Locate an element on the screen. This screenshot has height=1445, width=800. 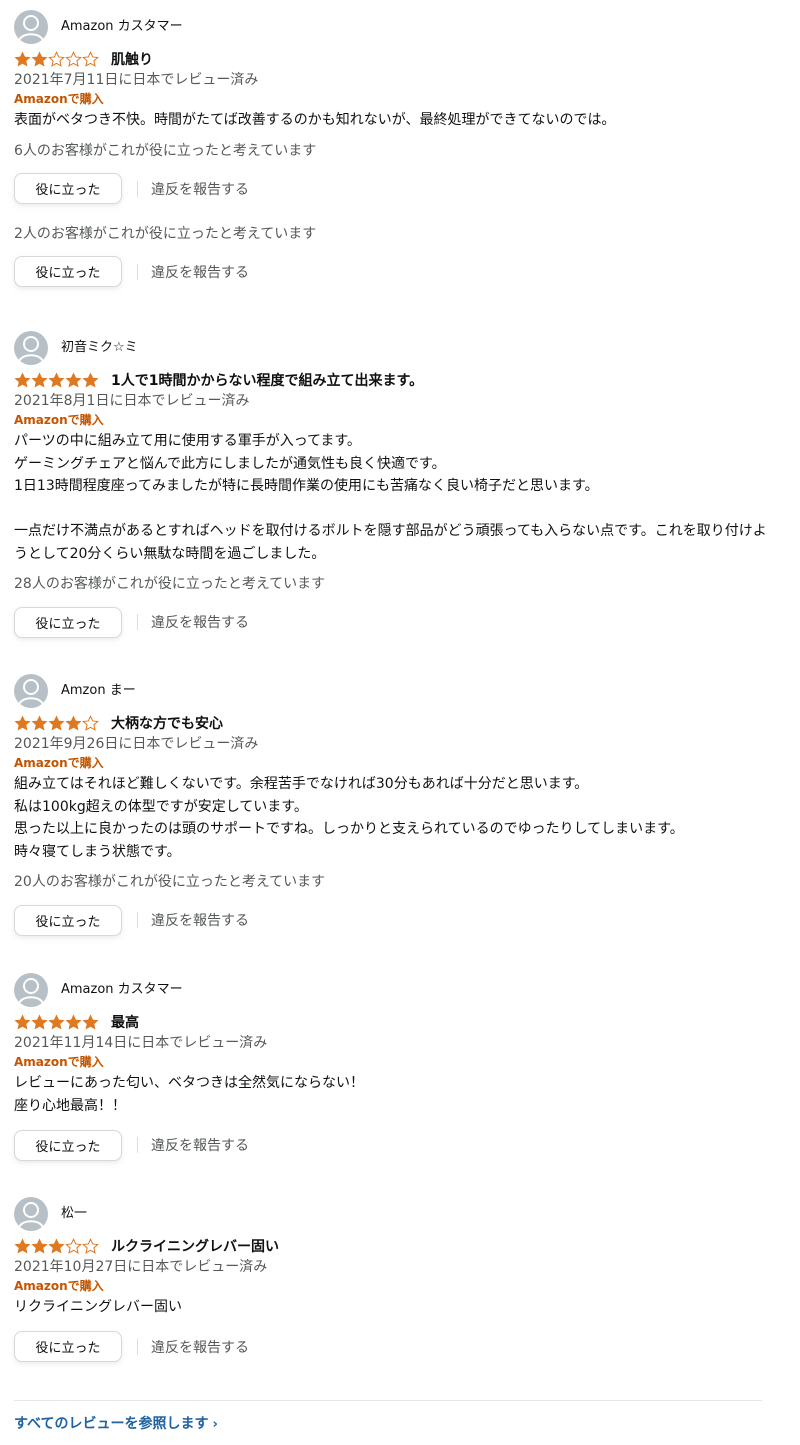
review-date: 2021年8月1日に日本でレビュー済み is located at coordinates (132, 401).